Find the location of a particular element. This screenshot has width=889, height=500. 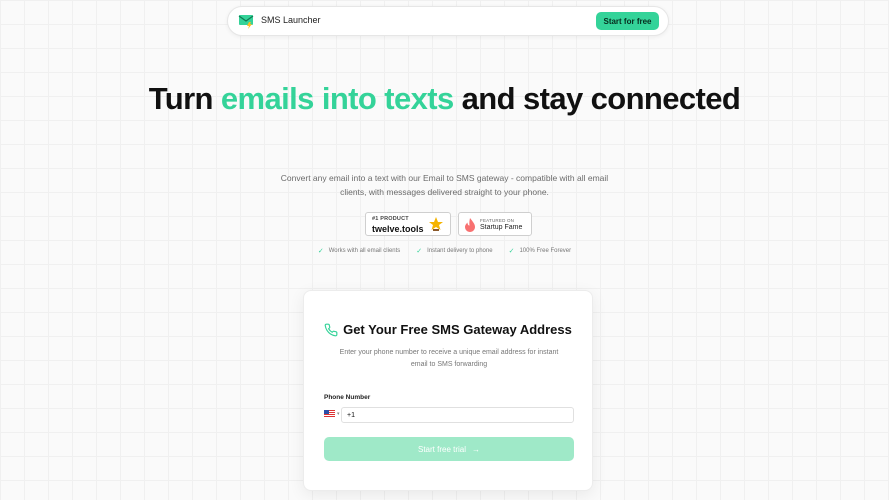

hero-title-part2: and stay connected is located at coordinates (597, 98).